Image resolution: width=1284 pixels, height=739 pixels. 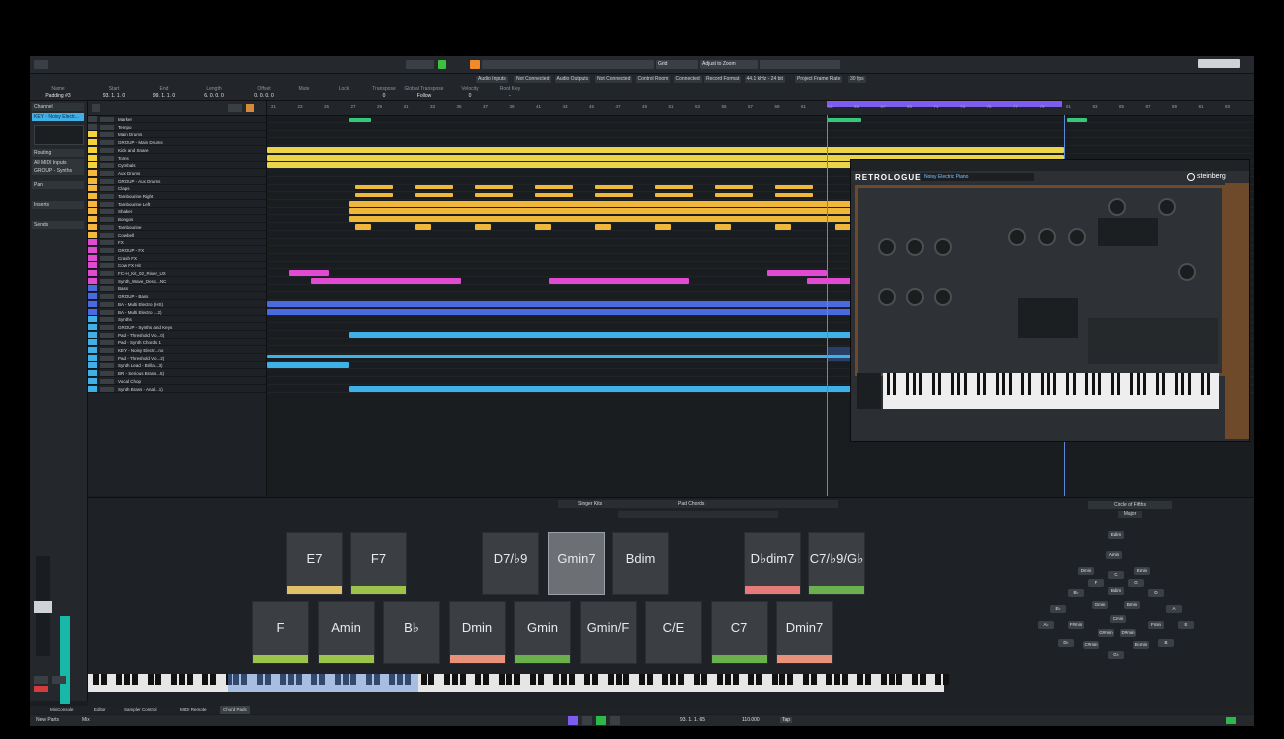 What do you see at coordinates (590, 504) in the screenshot?
I see `player-label: Singer Kits` at bounding box center [590, 504].